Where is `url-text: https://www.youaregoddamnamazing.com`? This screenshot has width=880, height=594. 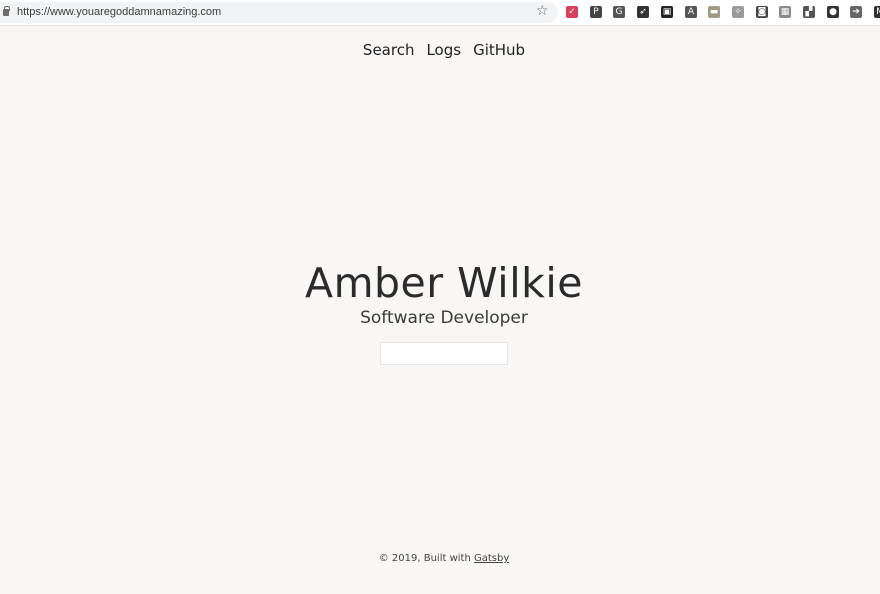
url-text: https://www.youaregoddamnamazing.com is located at coordinates (119, 12).